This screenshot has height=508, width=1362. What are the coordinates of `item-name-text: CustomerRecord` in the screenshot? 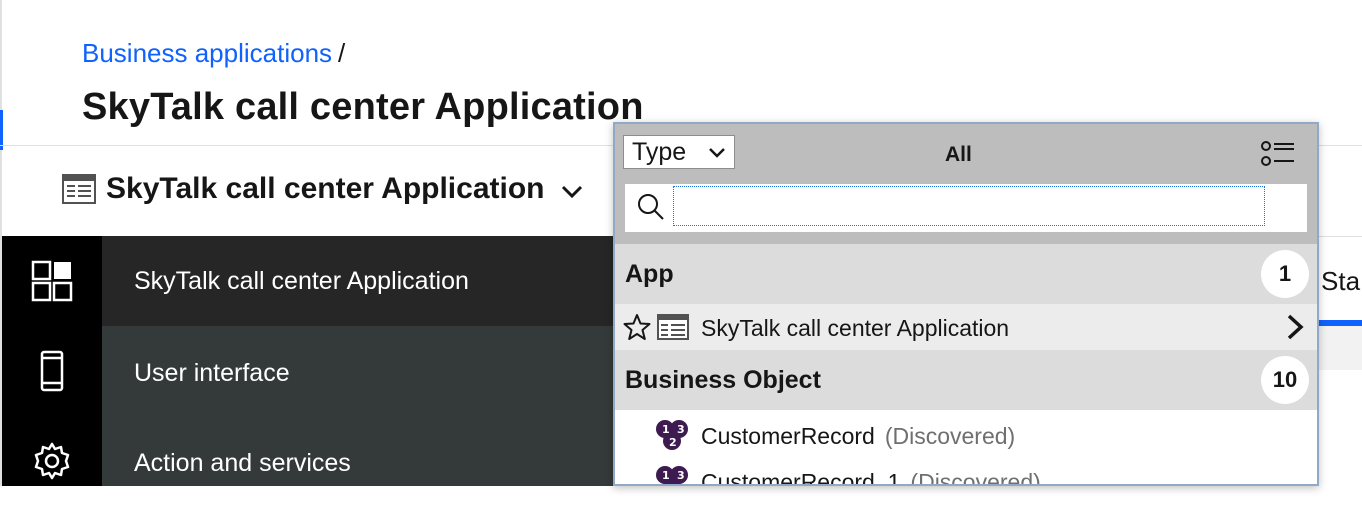 It's located at (788, 436).